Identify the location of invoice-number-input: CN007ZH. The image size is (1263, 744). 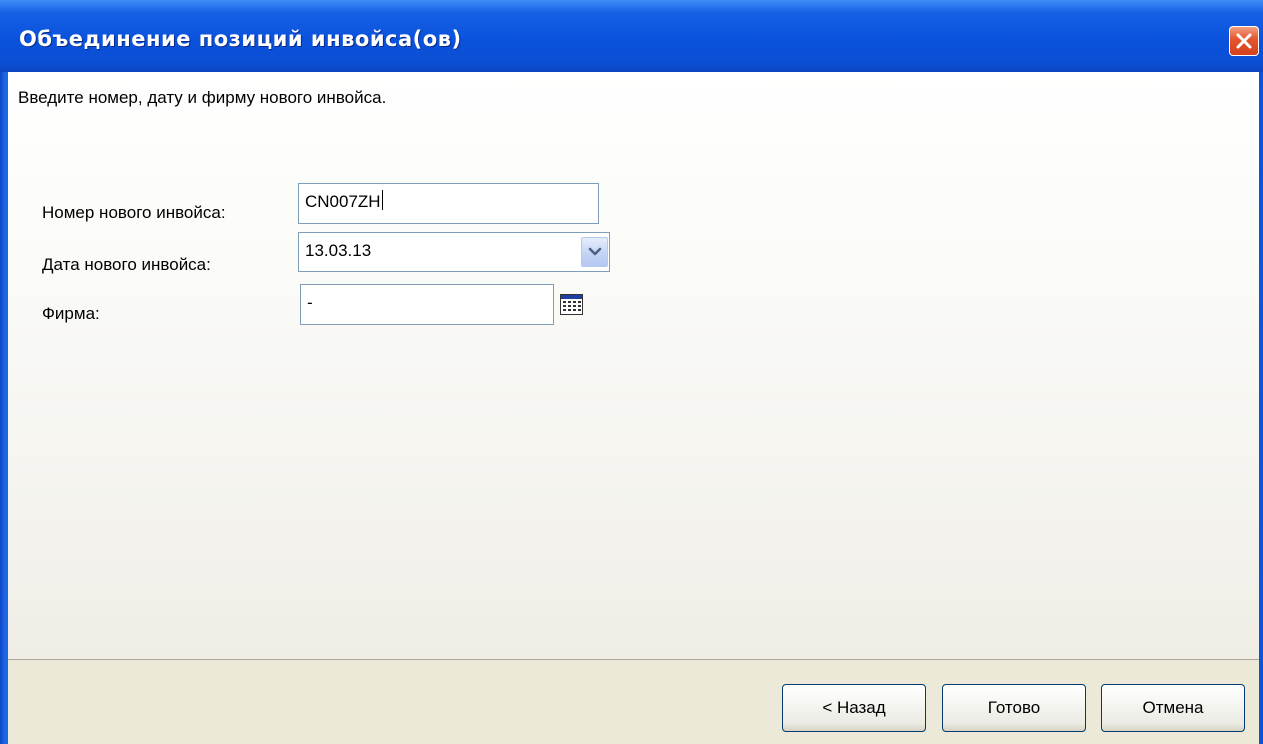
(448, 203).